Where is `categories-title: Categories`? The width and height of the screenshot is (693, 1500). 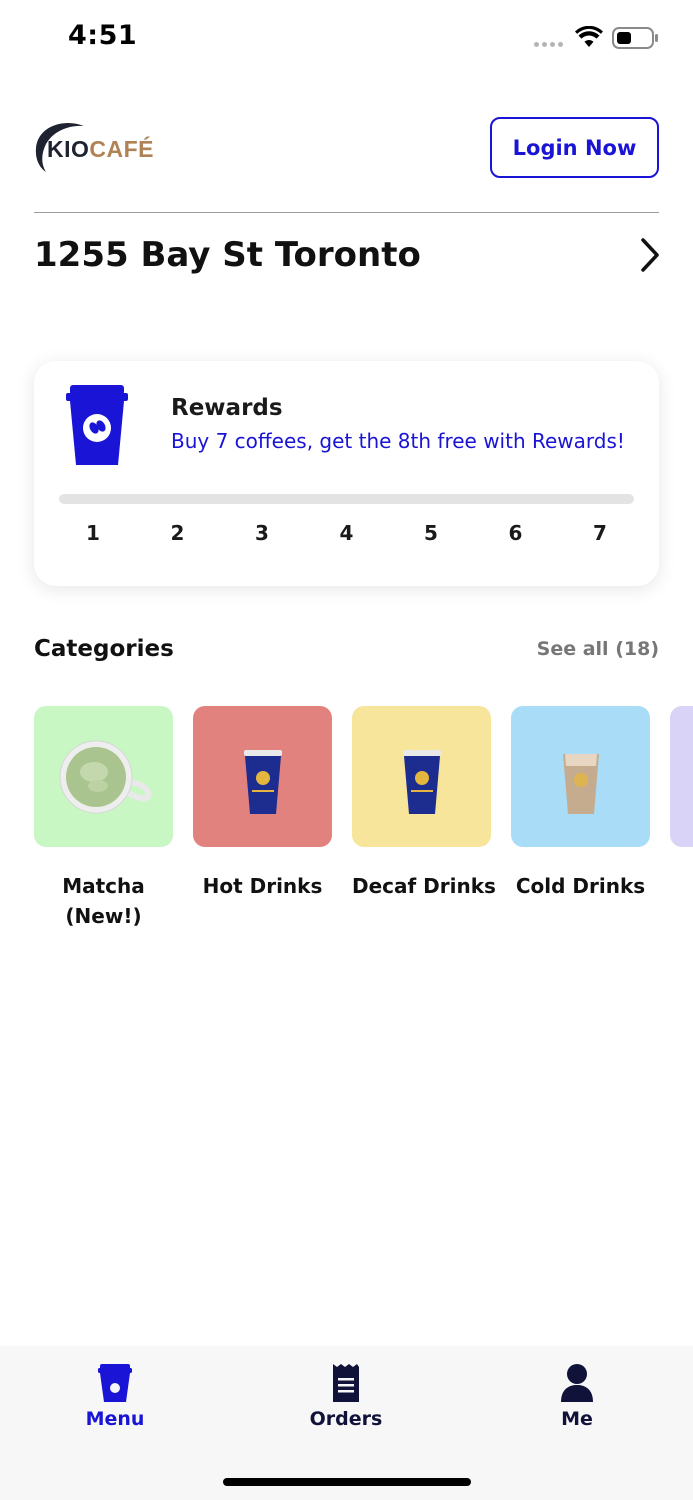
categories-title: Categories is located at coordinates (104, 649).